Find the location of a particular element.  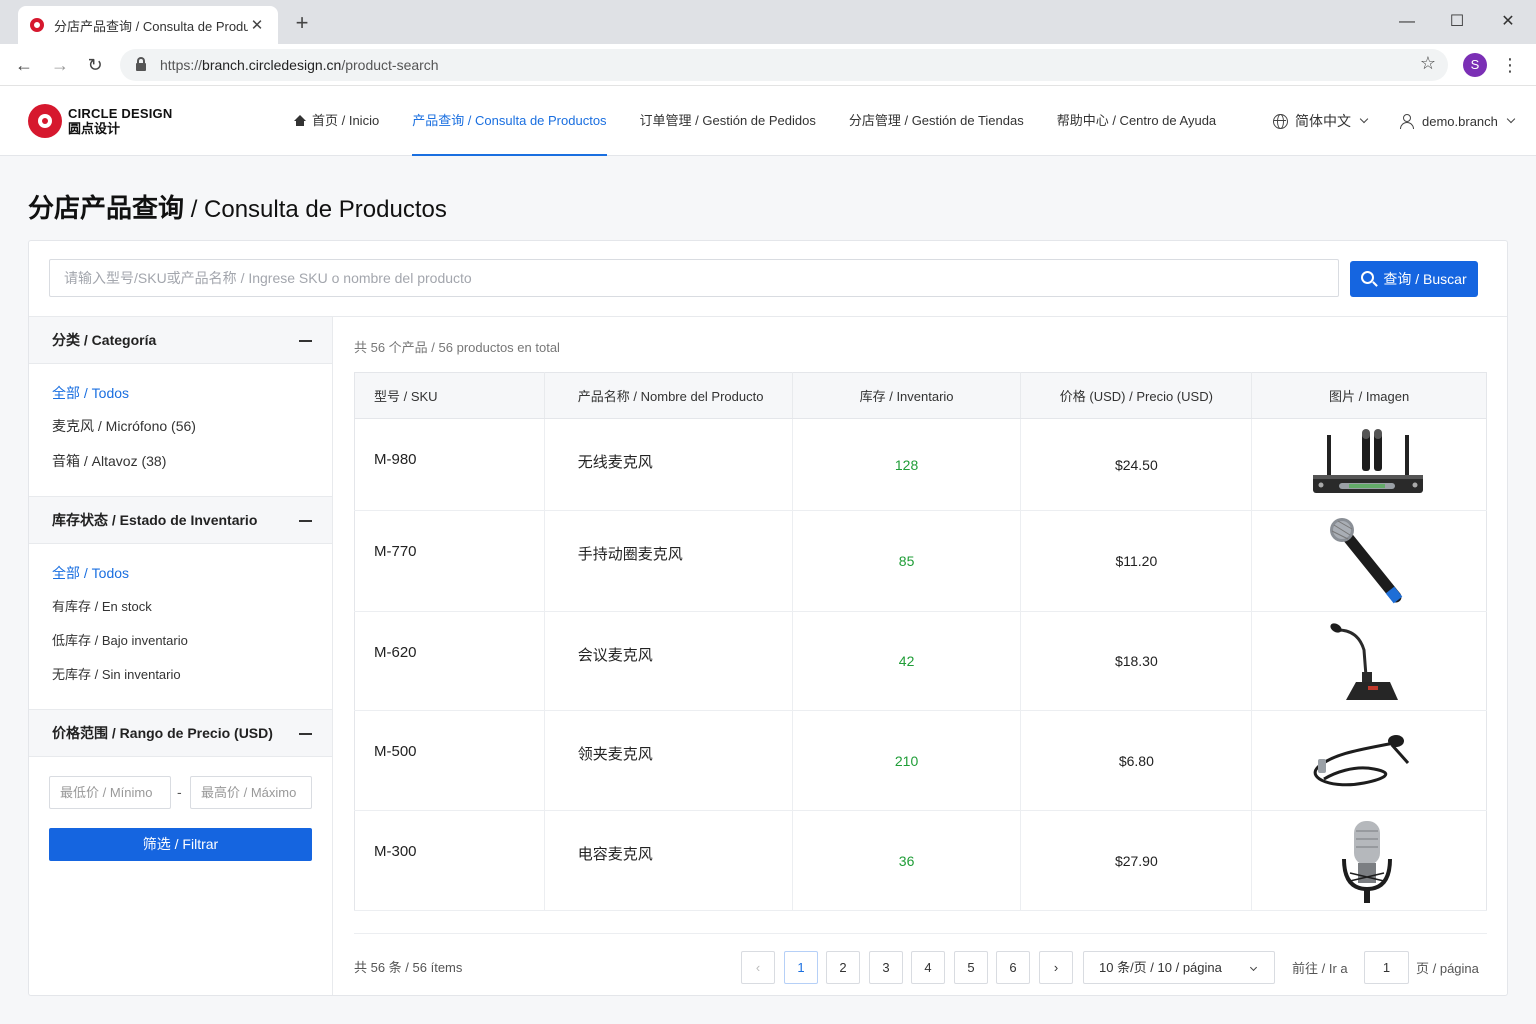

logo: CIRCLE DESIGN 圆点设计 is located at coordinates (100, 121).